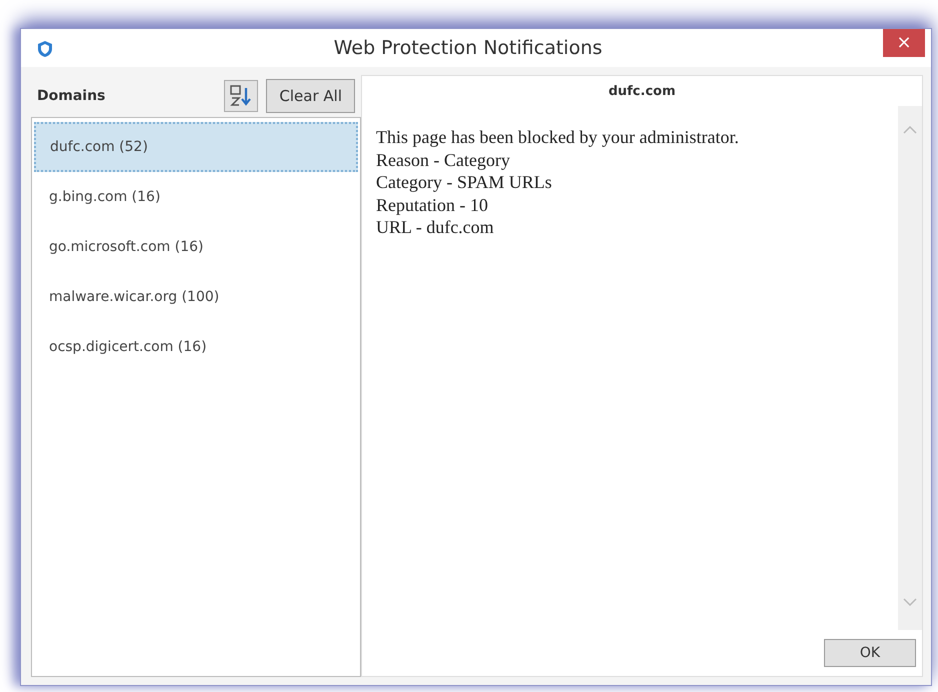 The width and height of the screenshot is (938, 692). Describe the element at coordinates (310, 96) in the screenshot. I see `clear-all-button: Clear All` at that location.